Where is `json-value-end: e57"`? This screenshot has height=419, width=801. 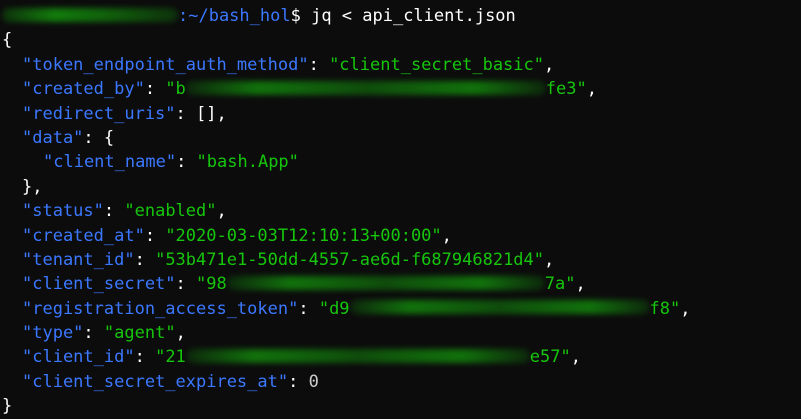
json-value-end: e57" is located at coordinates (550, 357).